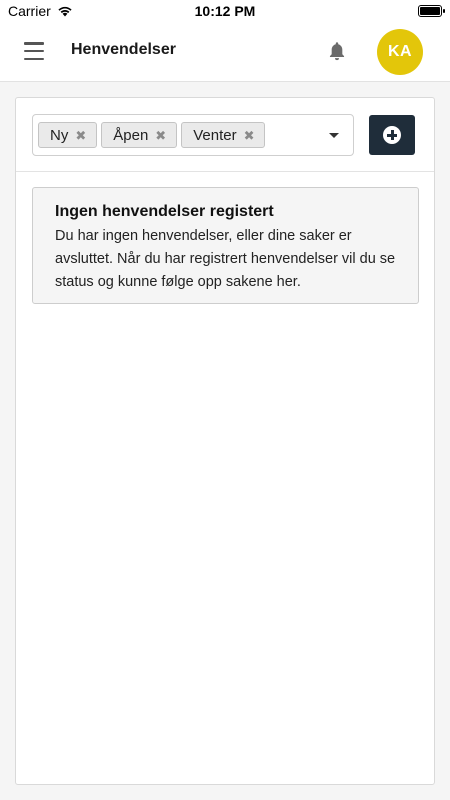  What do you see at coordinates (123, 49) in the screenshot?
I see `page-title: Henvendelser` at bounding box center [123, 49].